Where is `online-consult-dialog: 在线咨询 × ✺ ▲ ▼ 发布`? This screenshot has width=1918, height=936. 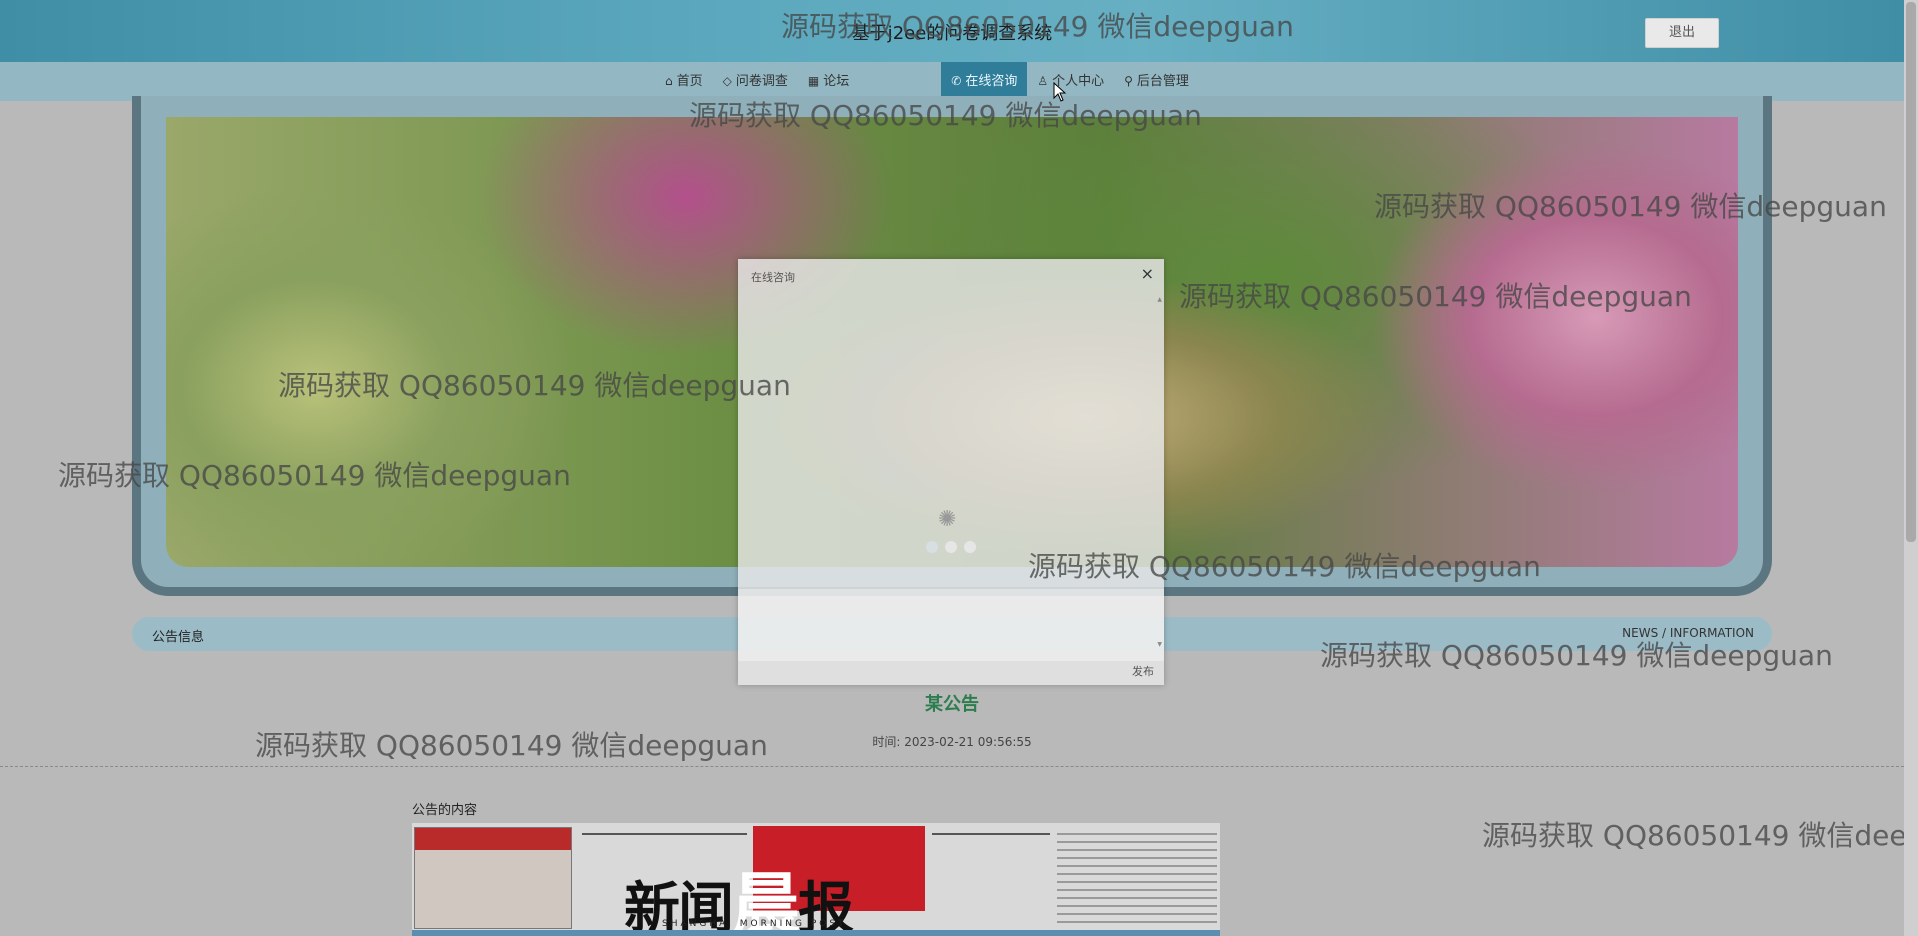
online-consult-dialog: 在线咨询 × ✺ ▲ ▼ 发布 is located at coordinates (951, 472).